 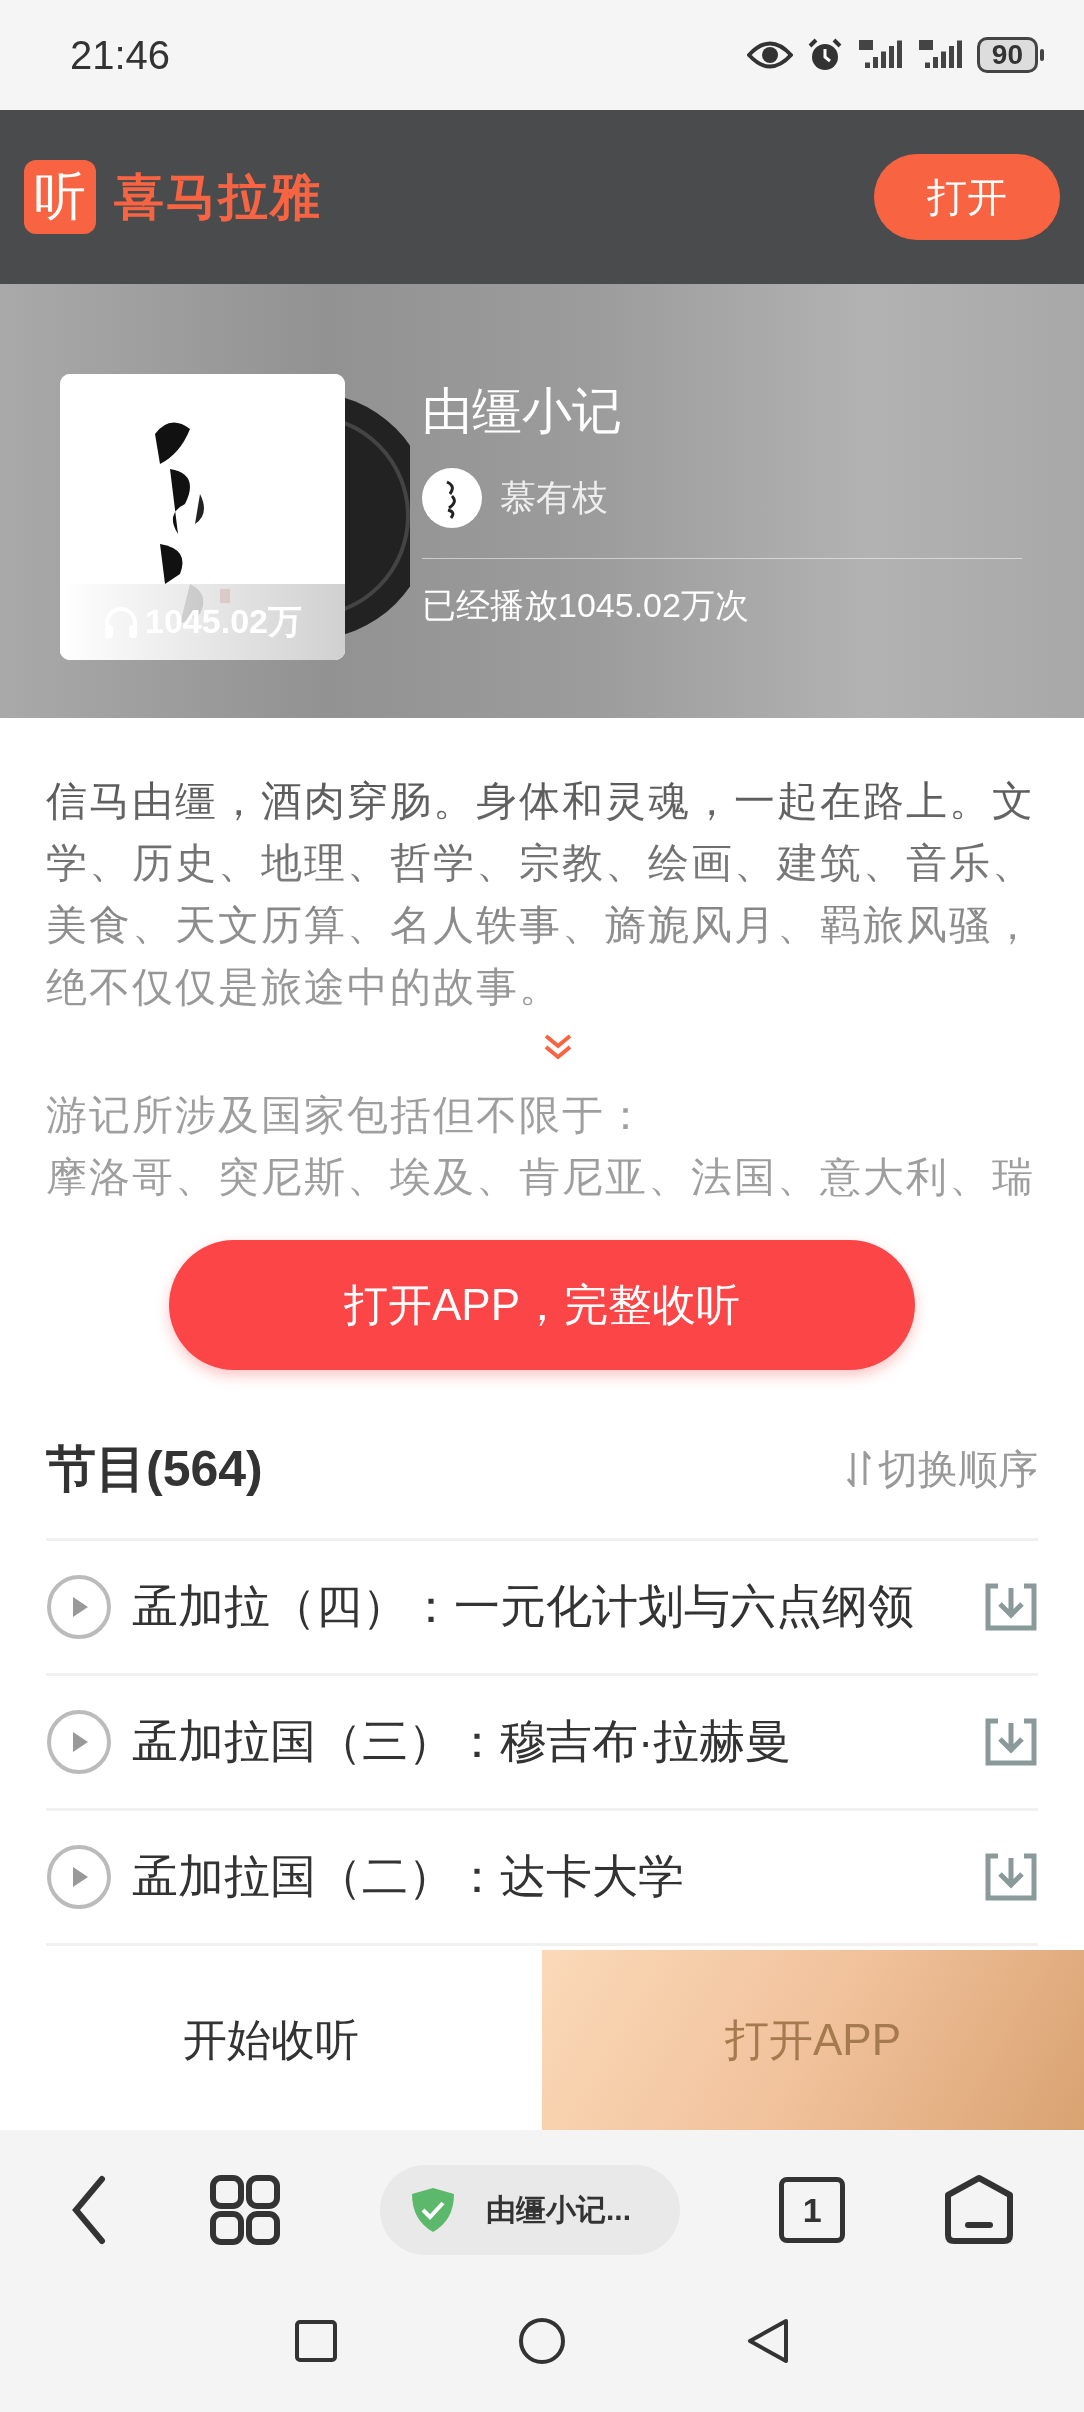 I want to click on grid-icon, so click(x=244, y=2210).